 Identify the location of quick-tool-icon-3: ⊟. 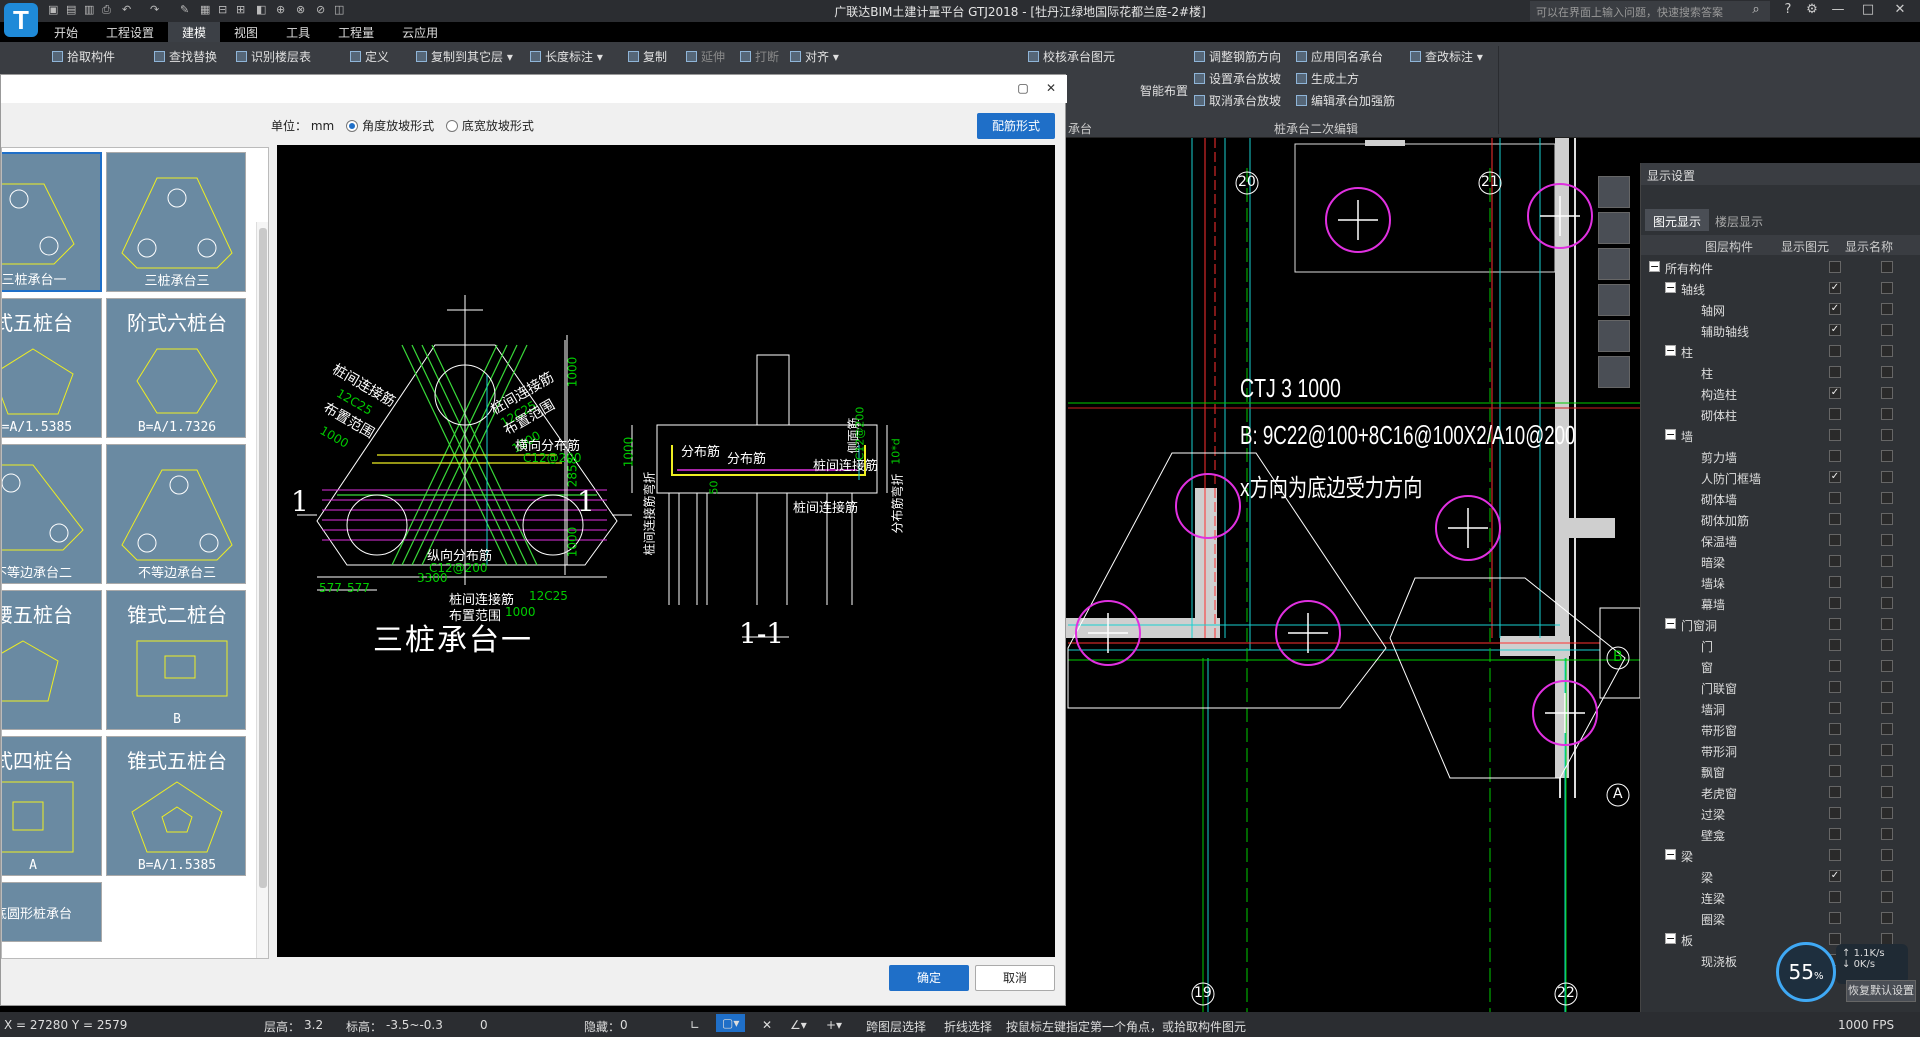
(222, 11).